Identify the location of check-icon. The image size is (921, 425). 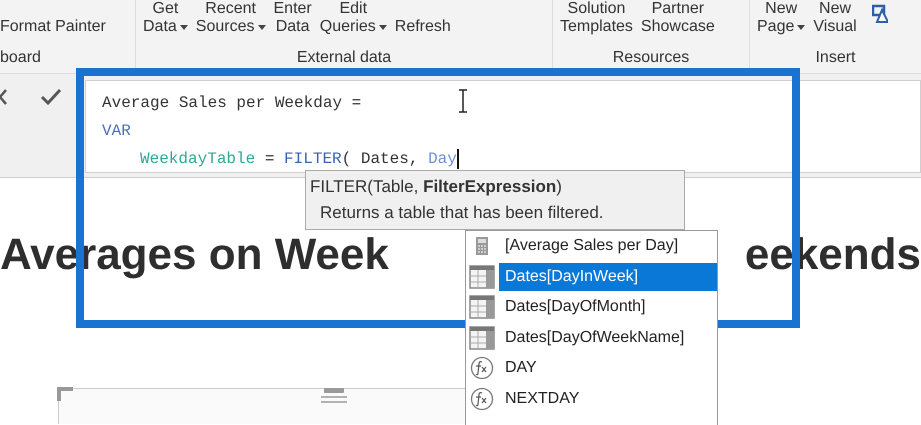
(51, 97).